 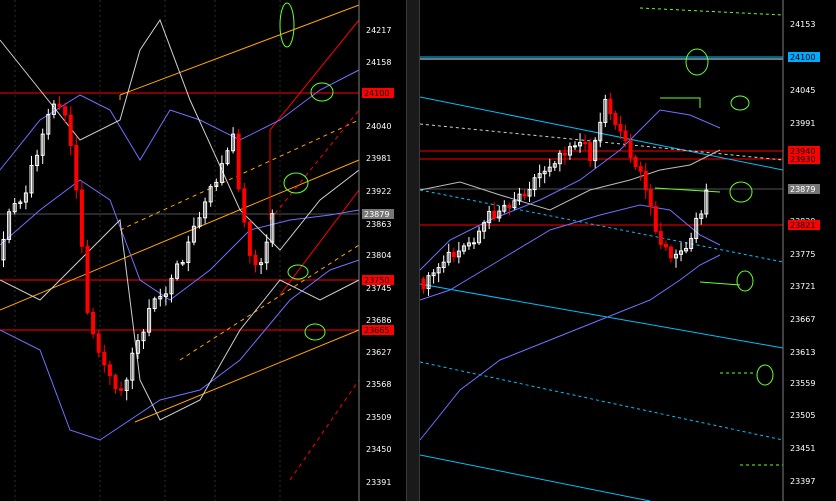 I want to click on svg-text: 23879, so click(x=802, y=189).